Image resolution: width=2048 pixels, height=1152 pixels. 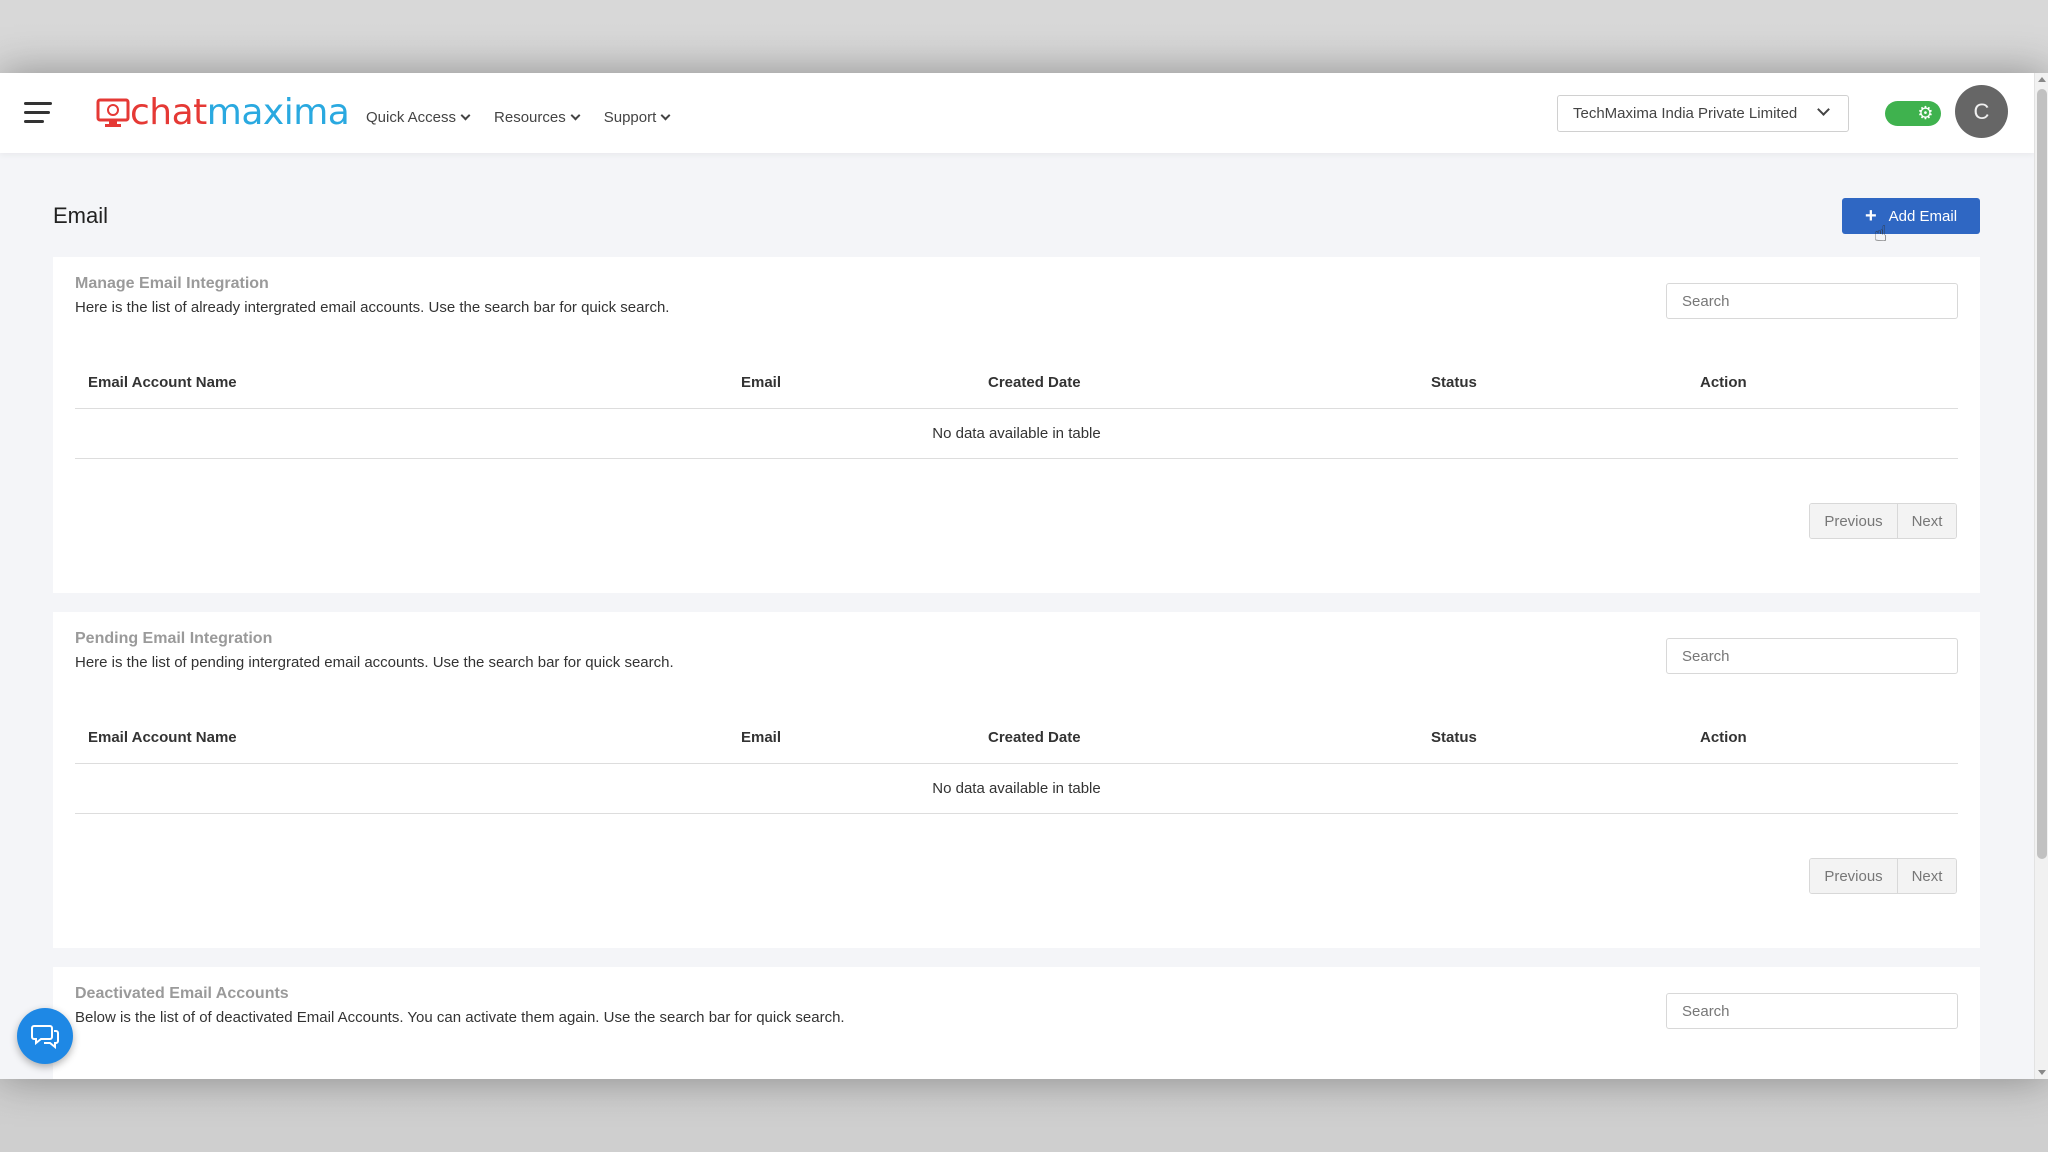 I want to click on section-title: Pending Email Integration, so click(x=174, y=638).